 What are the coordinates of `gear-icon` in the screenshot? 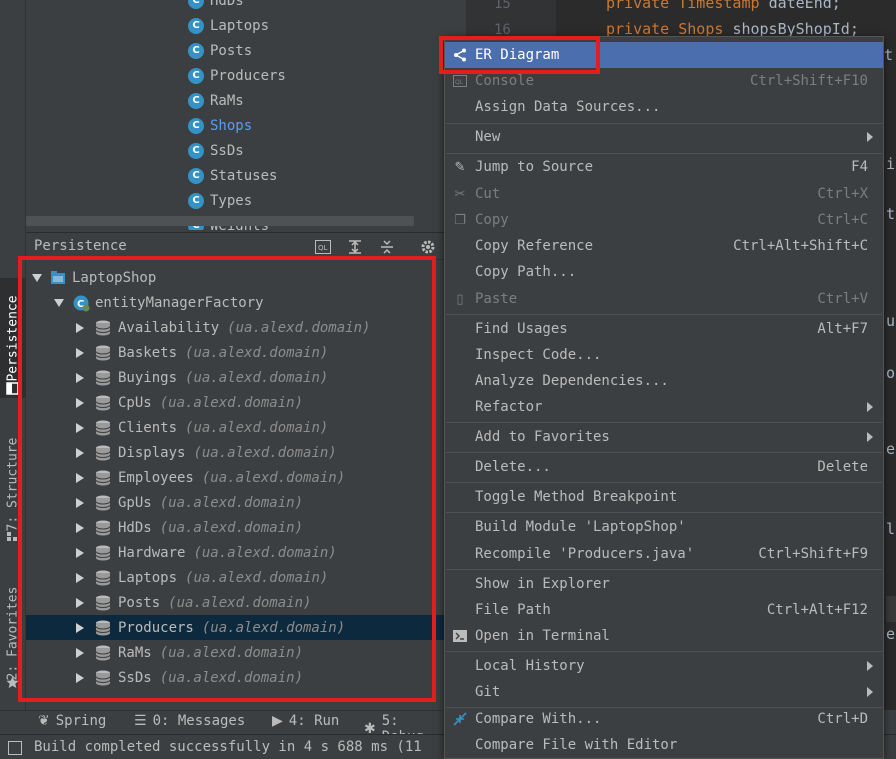 It's located at (428, 247).